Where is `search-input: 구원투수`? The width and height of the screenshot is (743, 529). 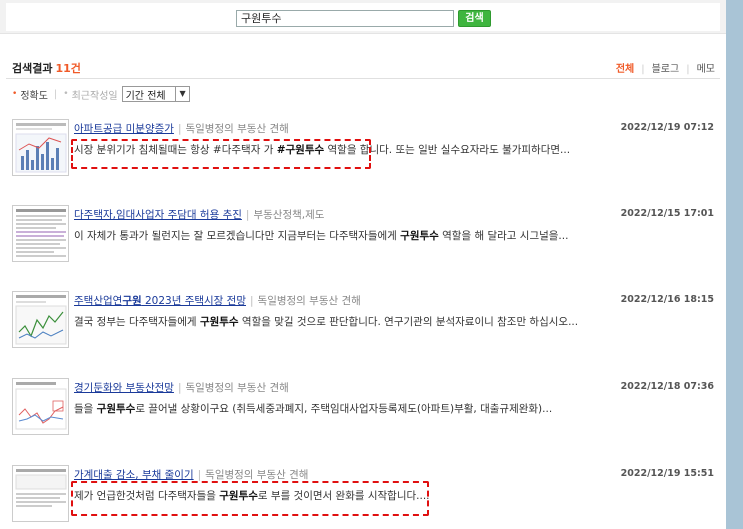
search-input: 구원투수 is located at coordinates (345, 18).